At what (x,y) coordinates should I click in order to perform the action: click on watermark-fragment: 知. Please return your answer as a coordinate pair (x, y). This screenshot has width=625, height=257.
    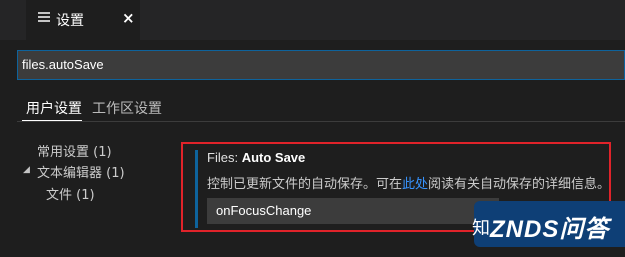
    Looking at the image, I should click on (481, 228).